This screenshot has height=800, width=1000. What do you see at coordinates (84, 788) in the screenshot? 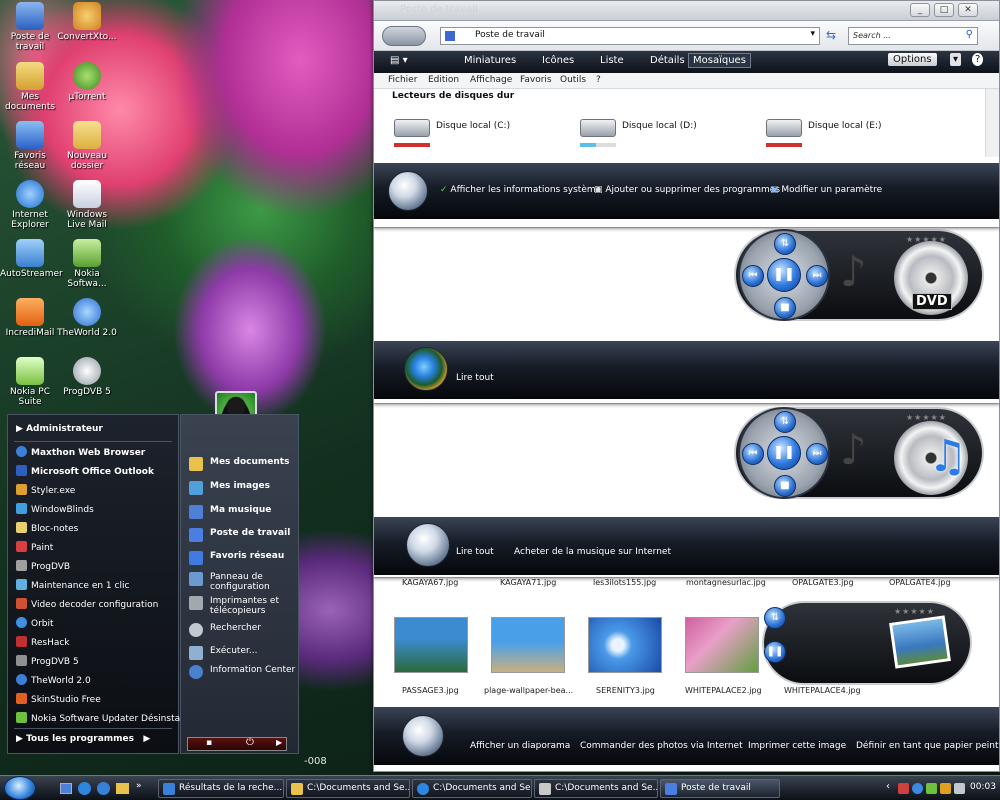
I see `quick-launch-ie-icon` at bounding box center [84, 788].